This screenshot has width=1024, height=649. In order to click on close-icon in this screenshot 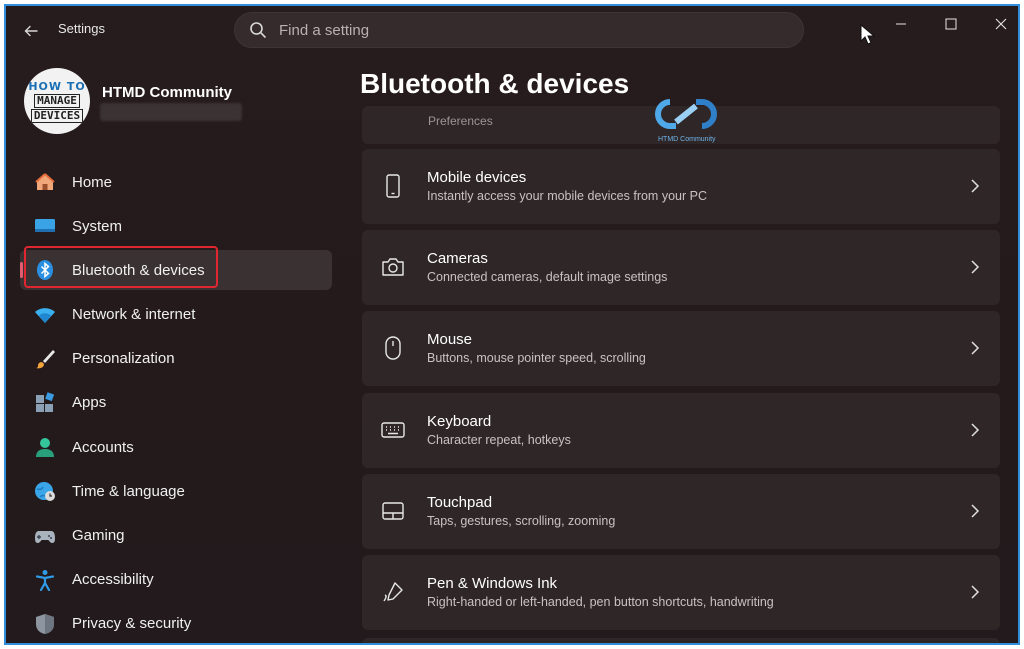, I will do `click(1001, 24)`.